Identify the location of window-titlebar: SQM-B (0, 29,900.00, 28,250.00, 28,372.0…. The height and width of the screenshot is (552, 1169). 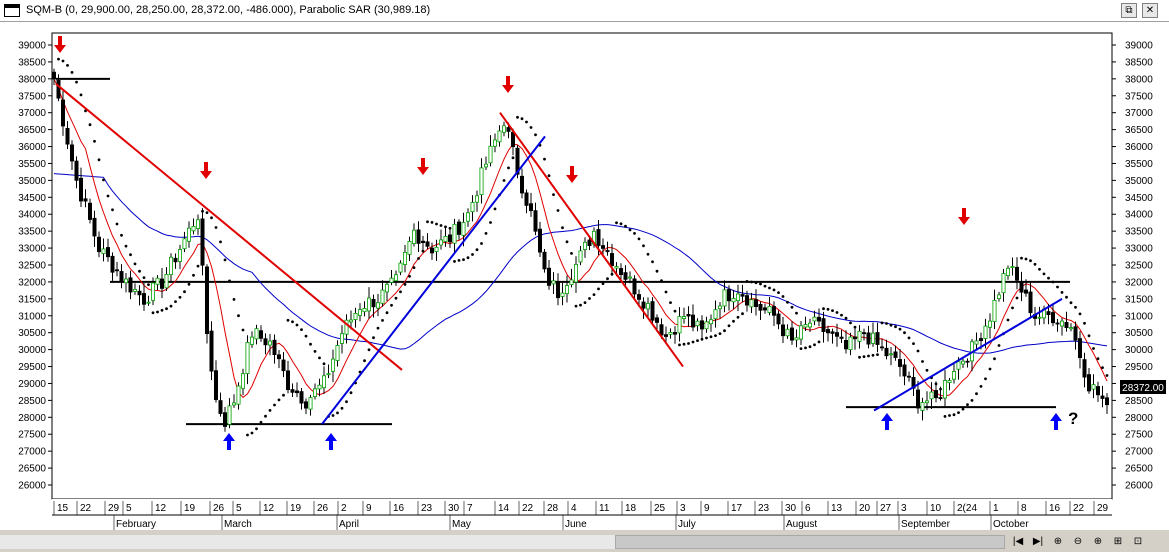
(584, 11).